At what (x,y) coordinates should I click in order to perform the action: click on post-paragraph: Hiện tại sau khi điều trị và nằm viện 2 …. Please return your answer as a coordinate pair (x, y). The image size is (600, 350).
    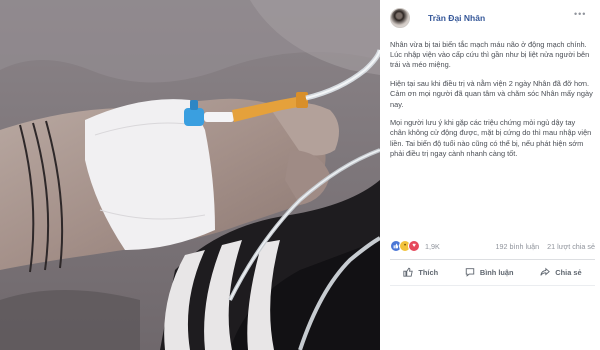
    Looking at the image, I should click on (491, 94).